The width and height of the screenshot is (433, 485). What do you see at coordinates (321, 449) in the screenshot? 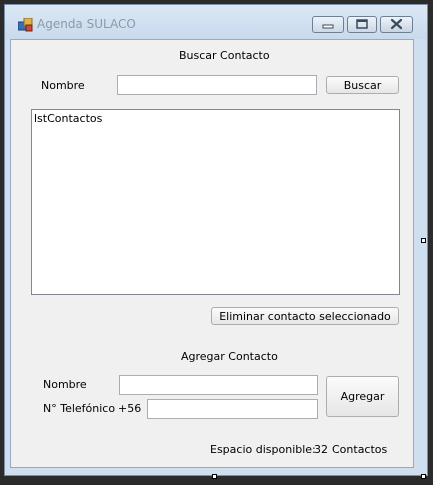
I see `available-count: 32` at bounding box center [321, 449].